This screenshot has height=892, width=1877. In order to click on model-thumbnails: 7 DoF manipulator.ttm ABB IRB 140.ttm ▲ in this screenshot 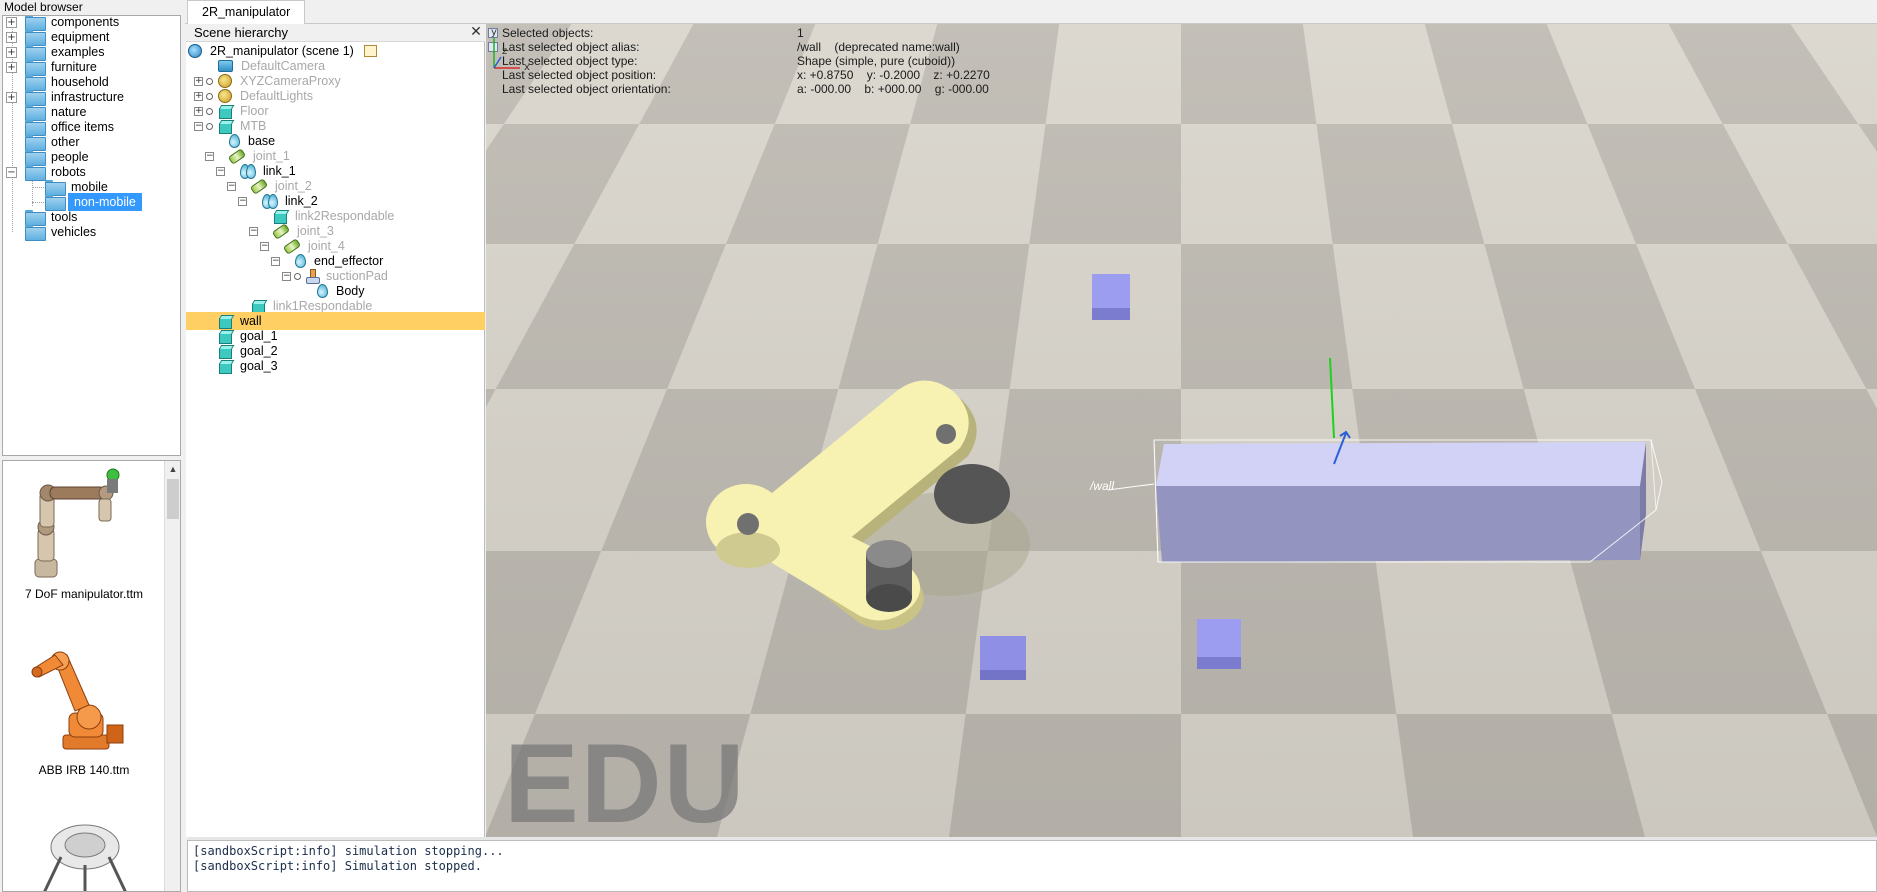, I will do `click(91, 676)`.